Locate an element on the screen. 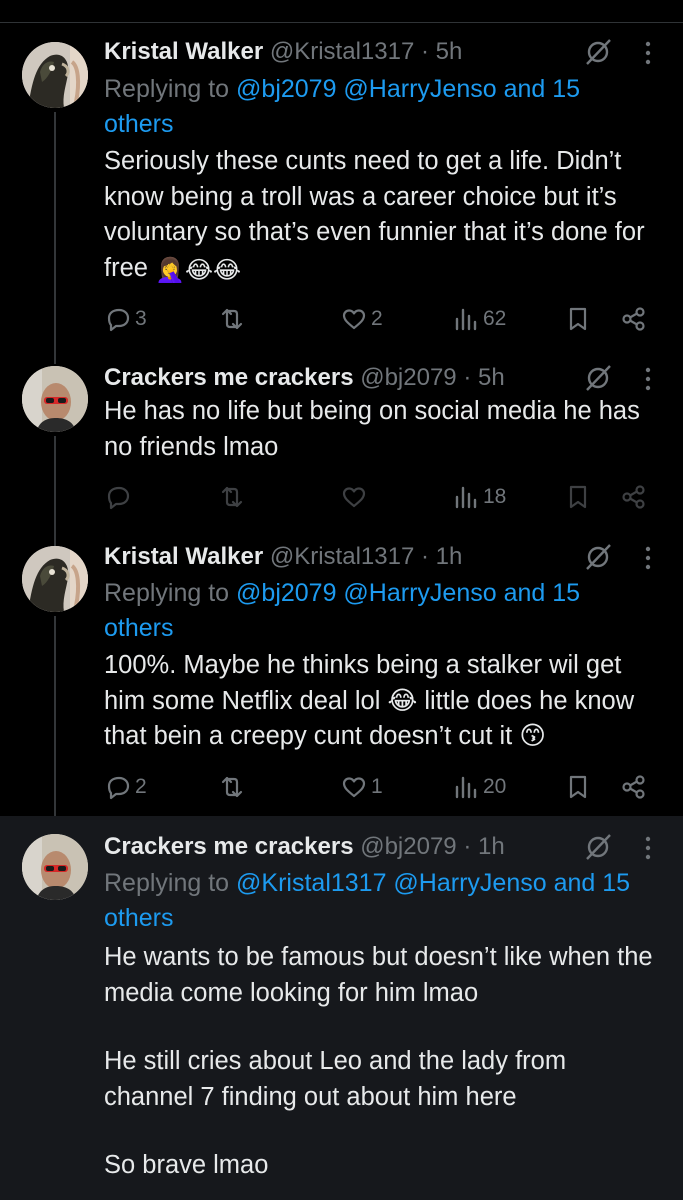  view-count: 20 is located at coordinates (495, 786).